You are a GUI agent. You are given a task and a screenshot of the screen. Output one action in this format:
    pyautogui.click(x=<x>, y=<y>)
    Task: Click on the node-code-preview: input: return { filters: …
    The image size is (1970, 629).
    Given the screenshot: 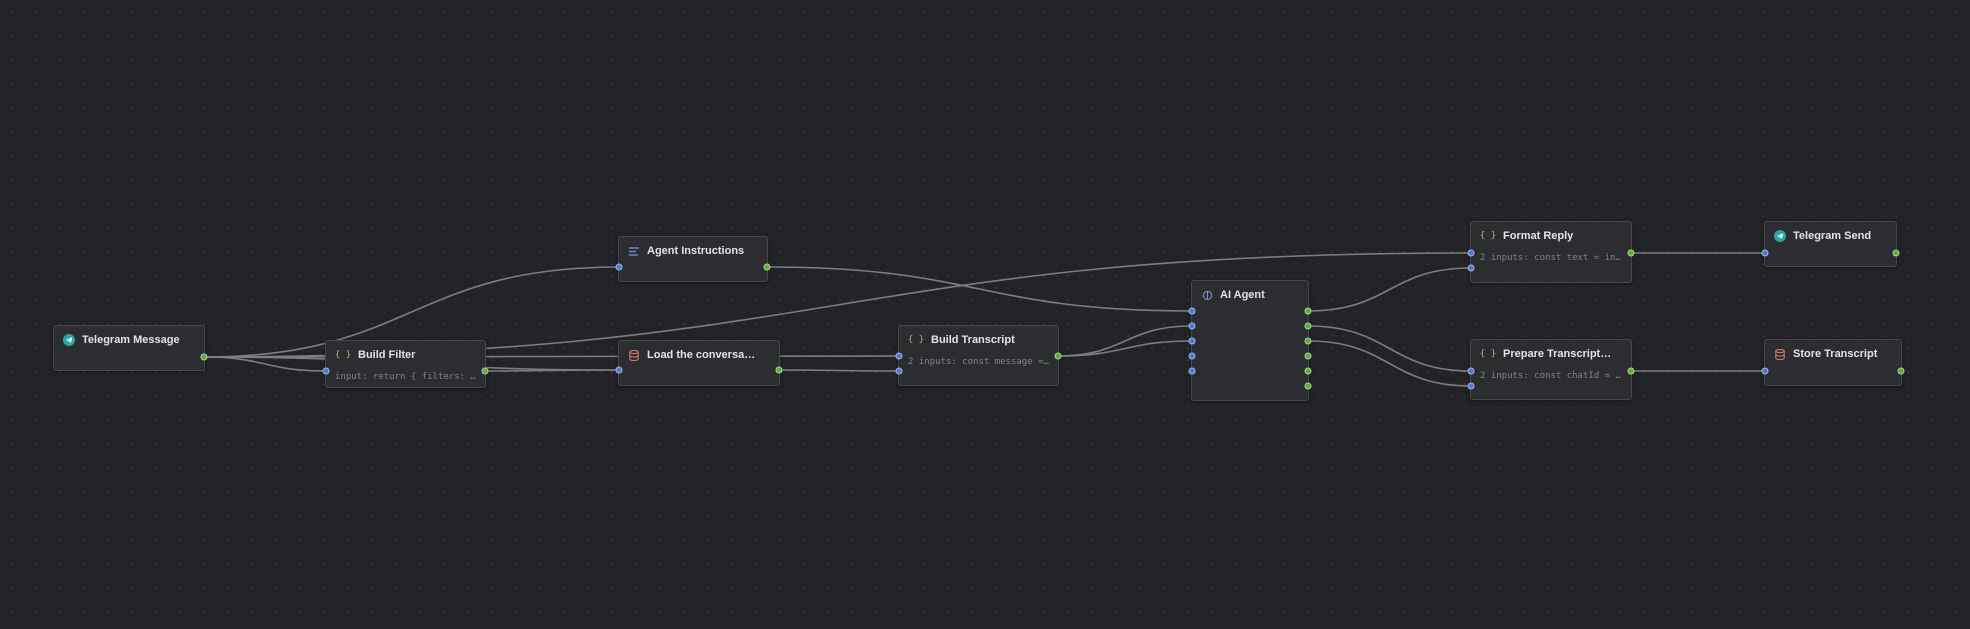 What is the action you would take?
    pyautogui.click(x=405, y=377)
    